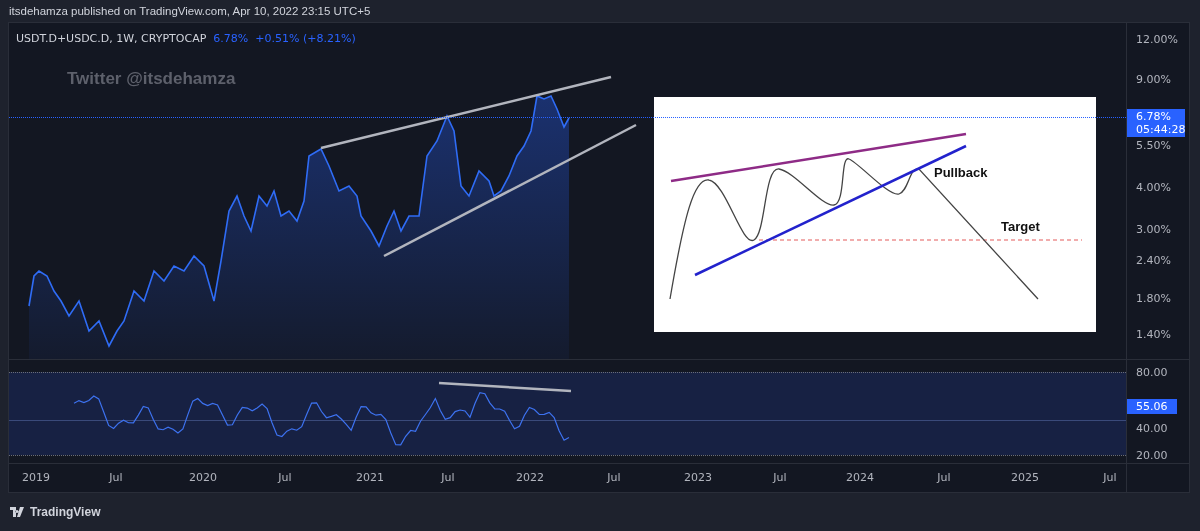 The width and height of the screenshot is (1200, 531). Describe the element at coordinates (1153, 334) in the screenshot. I see `price-tick: 1.40%` at that location.